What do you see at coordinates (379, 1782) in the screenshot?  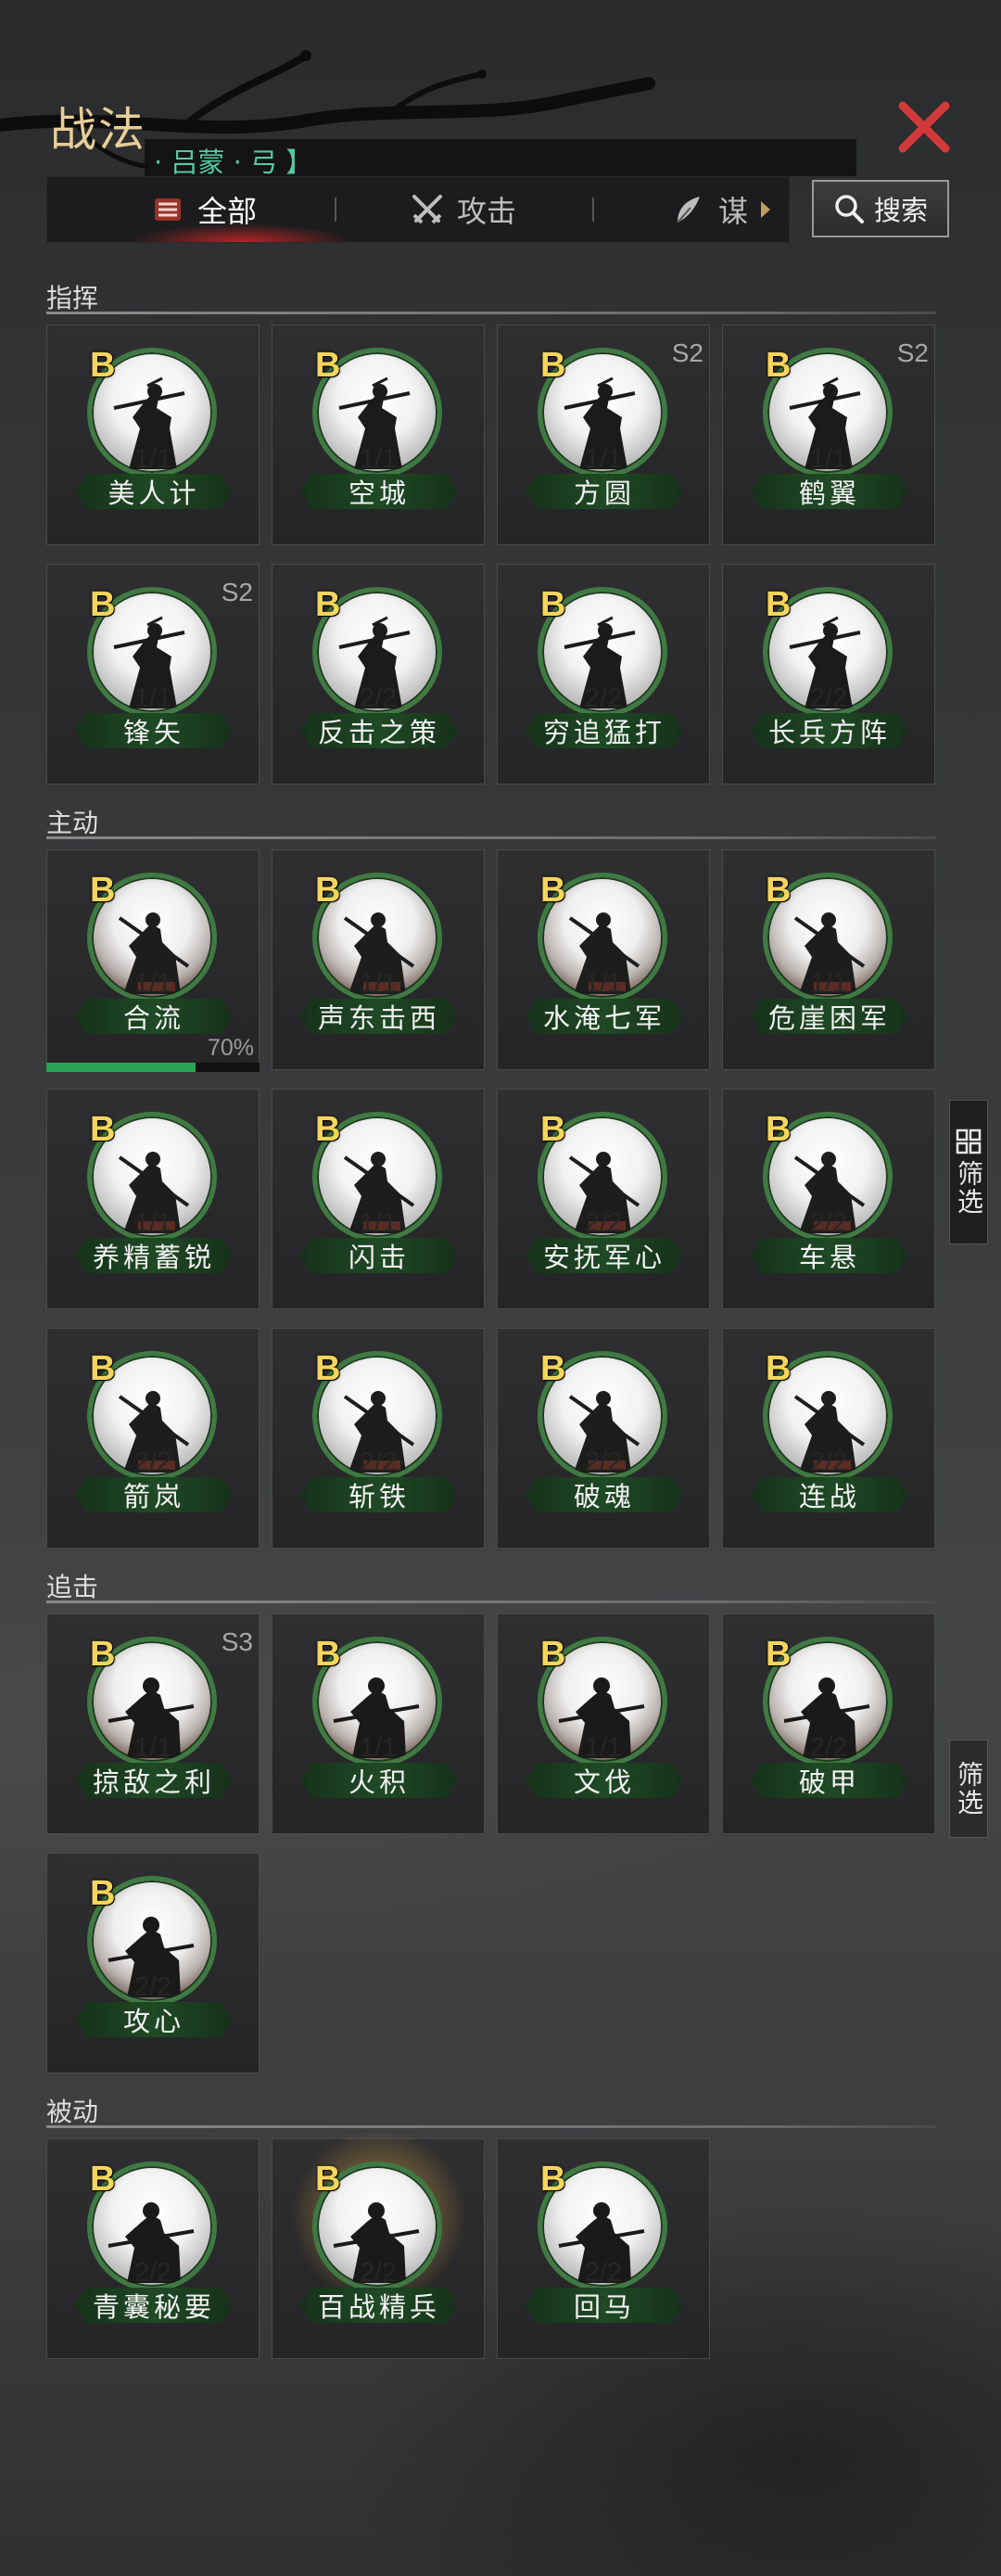 I see `tactic-name: 火积` at bounding box center [379, 1782].